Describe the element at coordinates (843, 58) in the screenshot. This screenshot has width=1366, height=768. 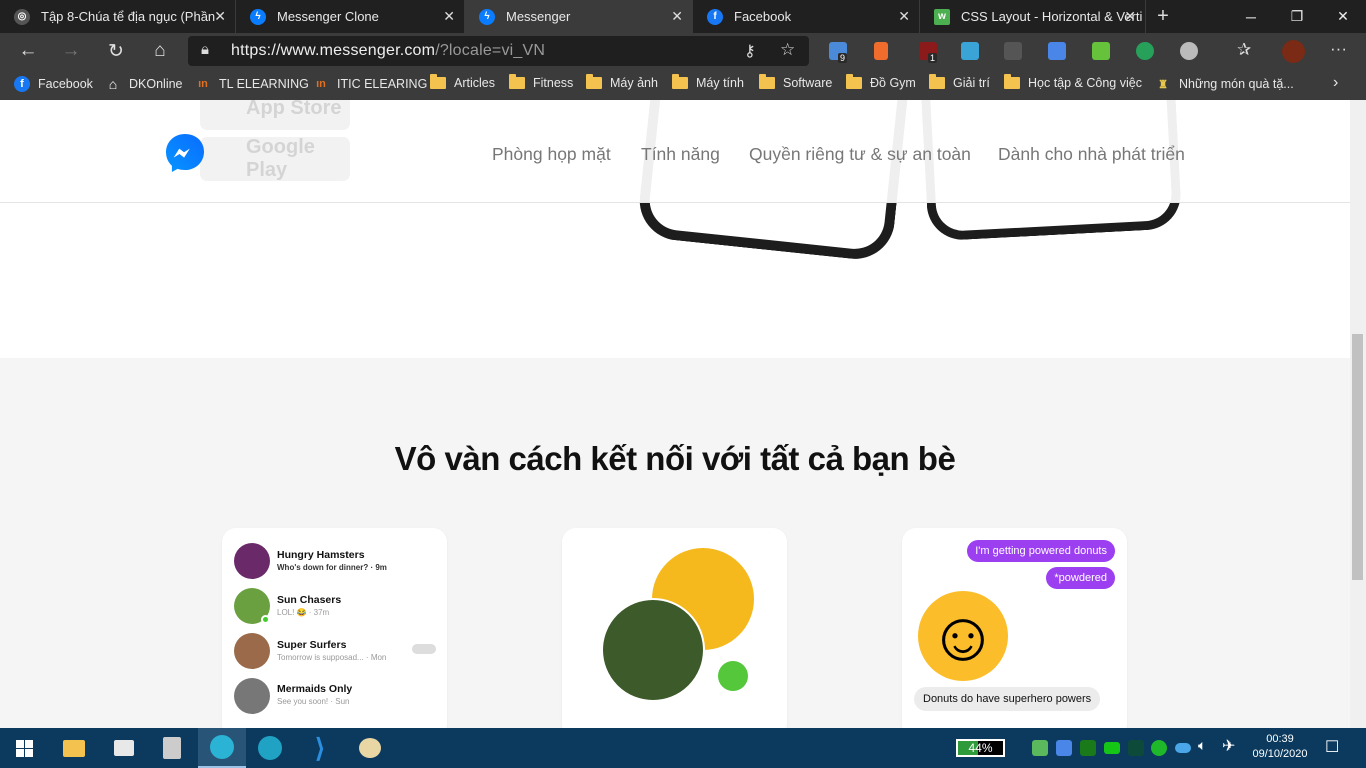
I see `mail-badge: 9` at that location.